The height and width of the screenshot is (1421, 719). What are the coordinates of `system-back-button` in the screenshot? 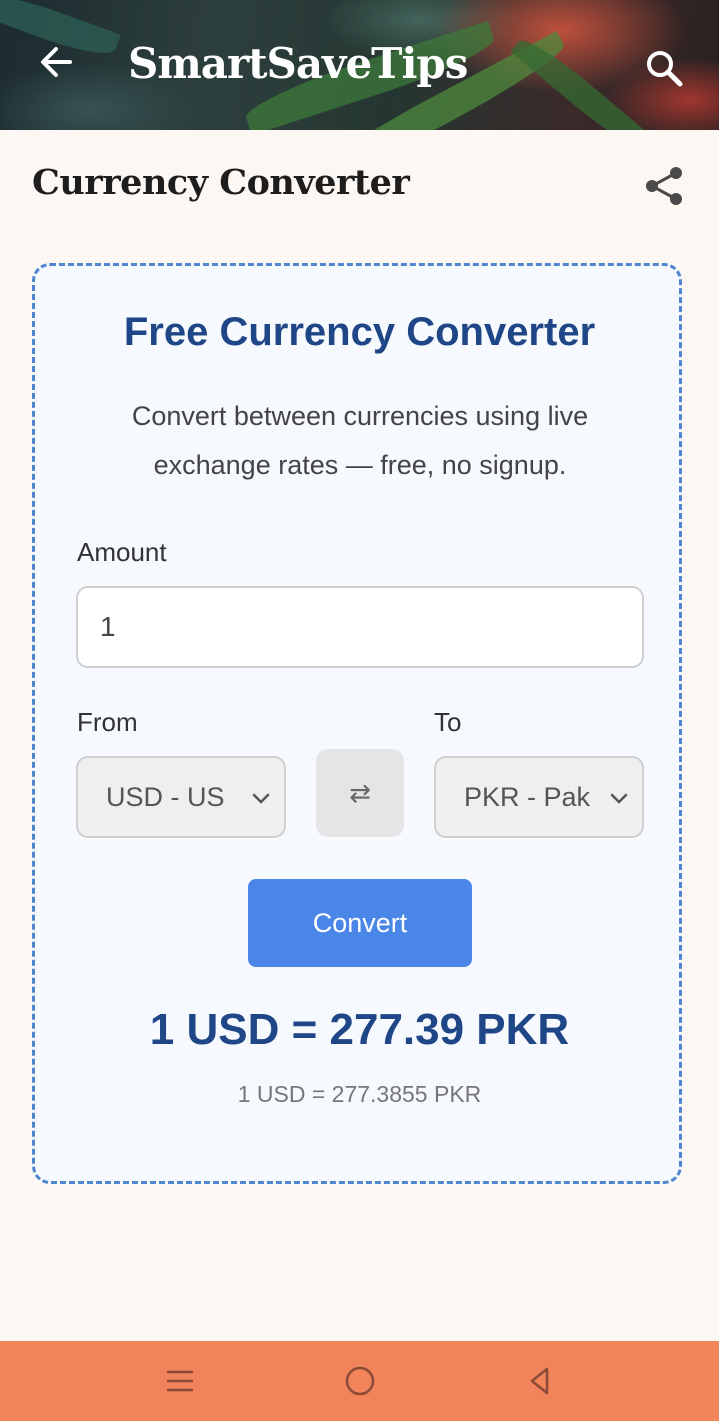 It's located at (540, 1381).